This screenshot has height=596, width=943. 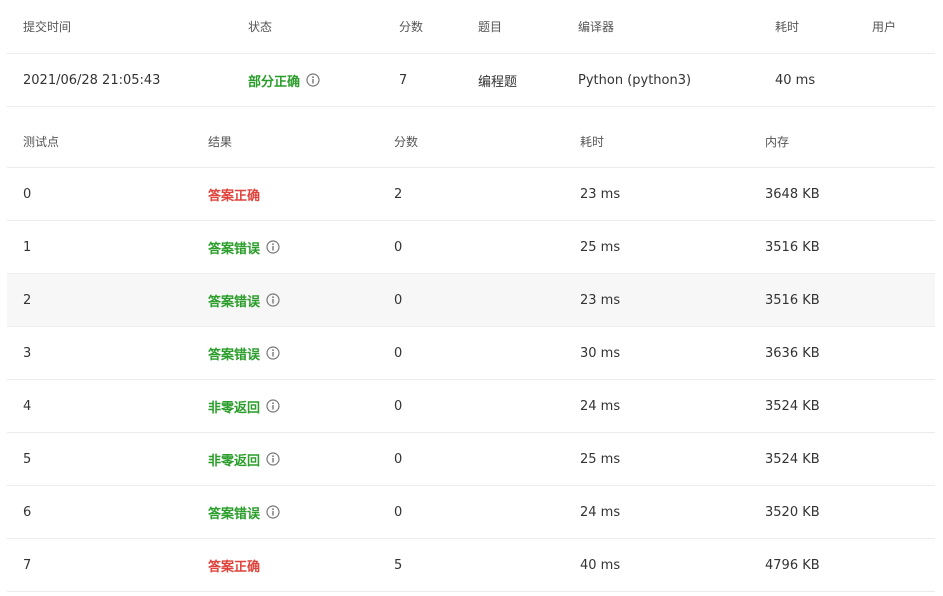 I want to click on testcase-row: 7 答案正确 5 40 ms 4796 KB, so click(x=471, y=565).